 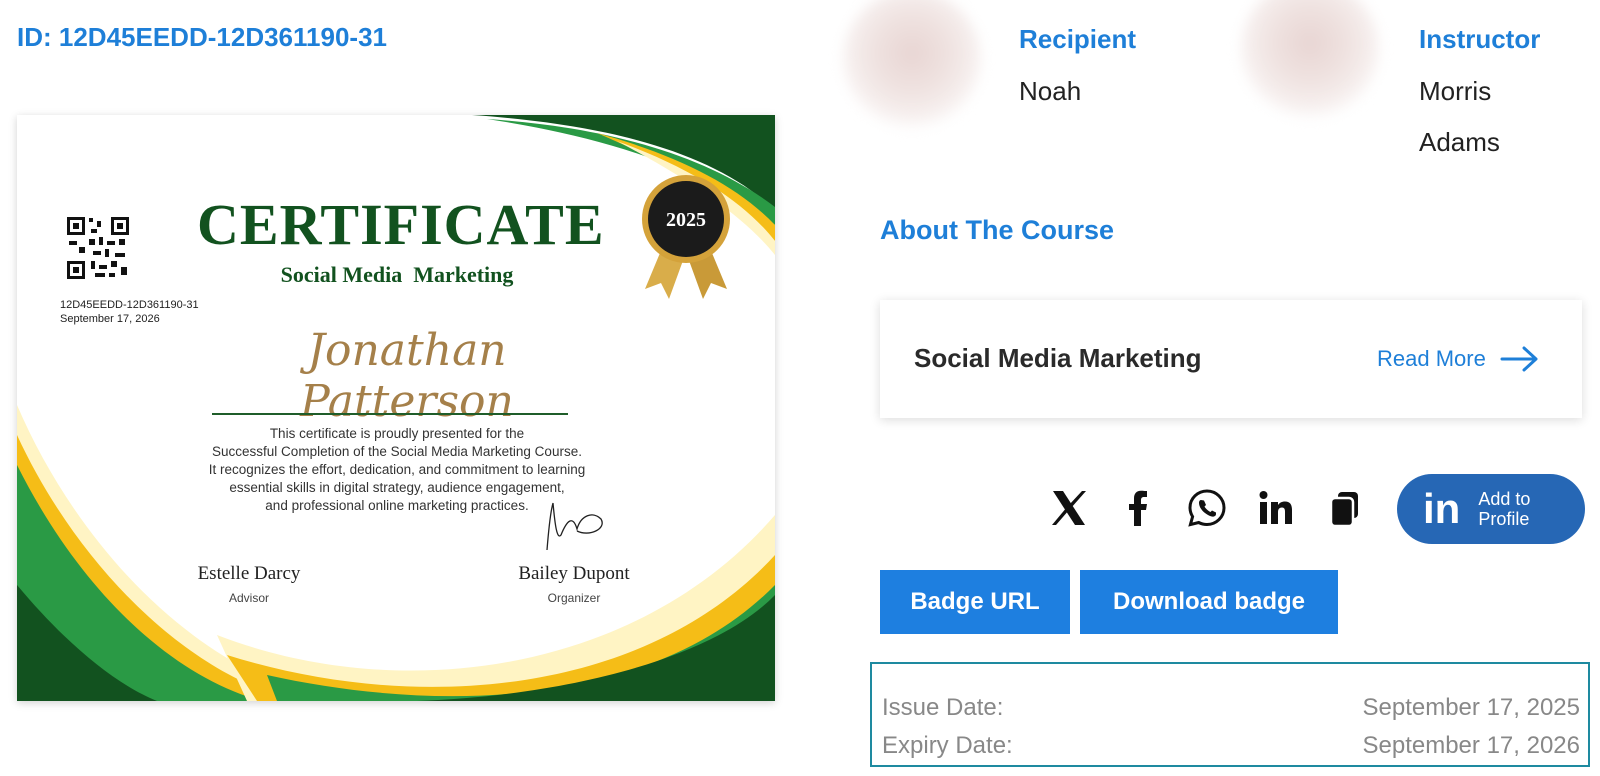 I want to click on signer-advisor: Estelle Darcy Advisor, so click(x=249, y=584).